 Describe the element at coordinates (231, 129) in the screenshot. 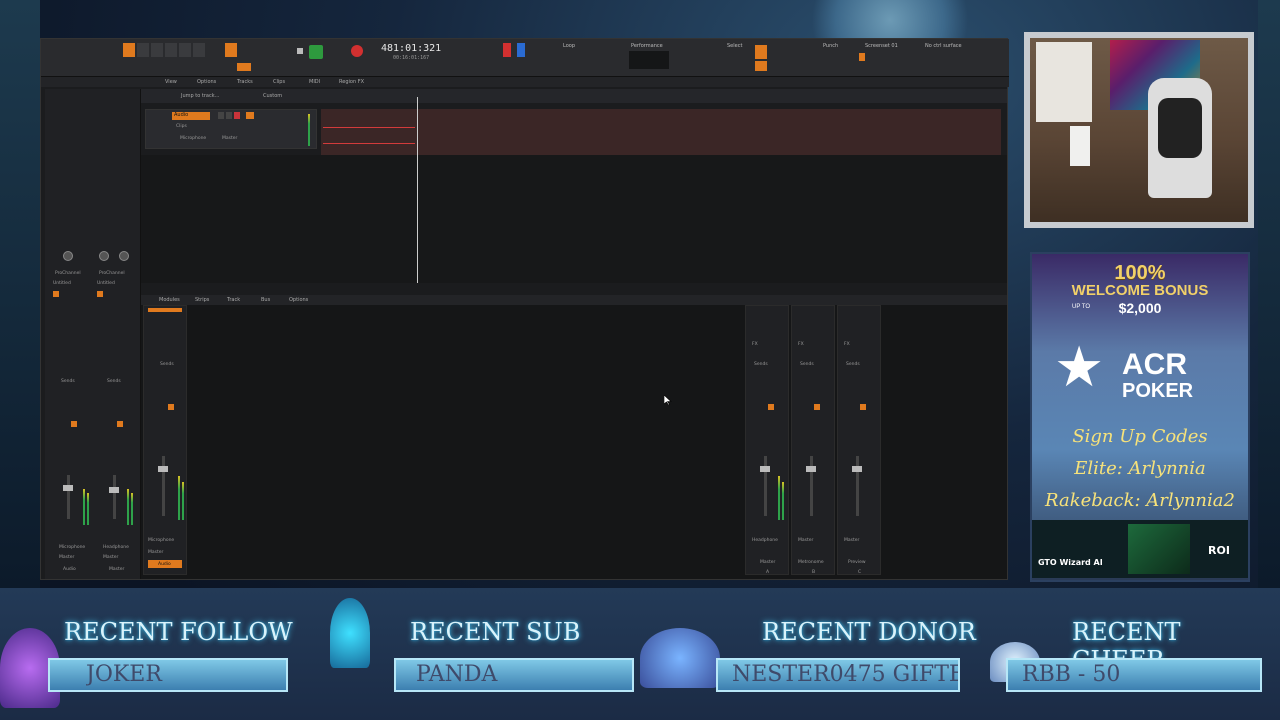

I see `track-header-audio: Audio Clips Microphone Master` at that location.